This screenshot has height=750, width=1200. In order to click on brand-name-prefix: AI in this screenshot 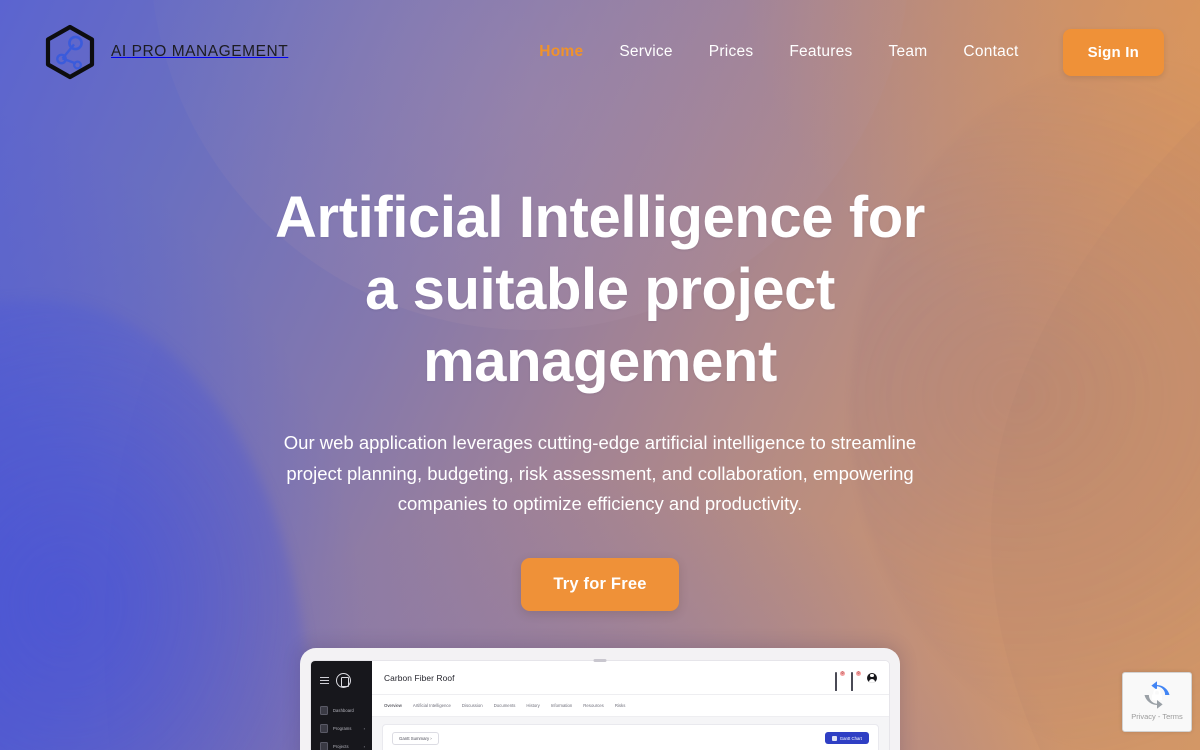, I will do `click(119, 51)`.